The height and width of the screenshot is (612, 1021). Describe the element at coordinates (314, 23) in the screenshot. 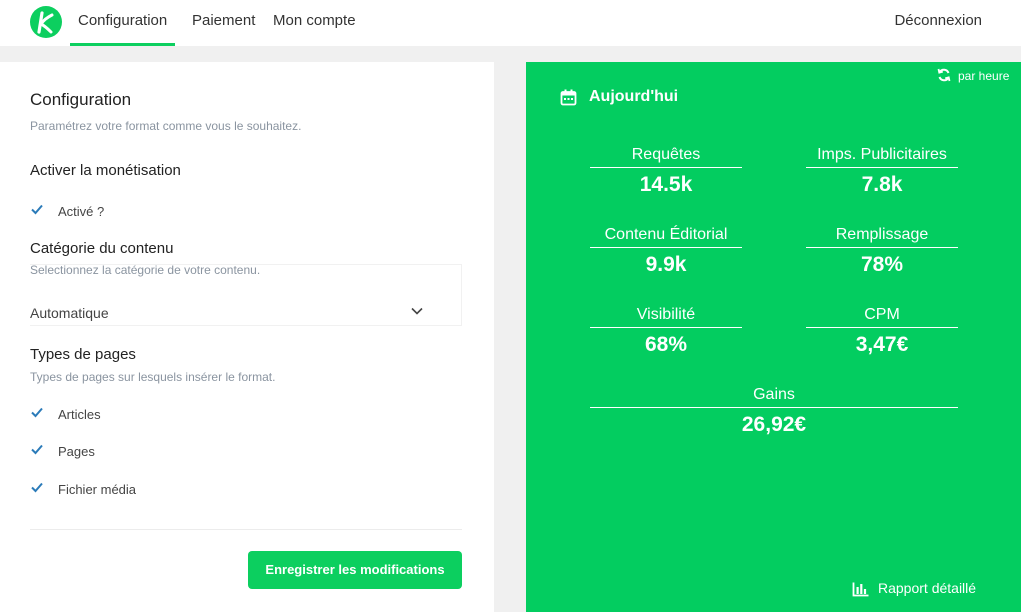

I see `tab-mon-compte: Mon compte` at that location.